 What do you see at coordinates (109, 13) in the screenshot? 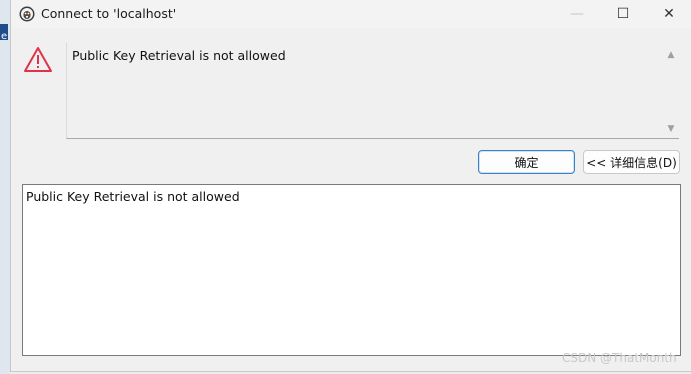
I see `window-title: Connect to 'localhost'` at bounding box center [109, 13].